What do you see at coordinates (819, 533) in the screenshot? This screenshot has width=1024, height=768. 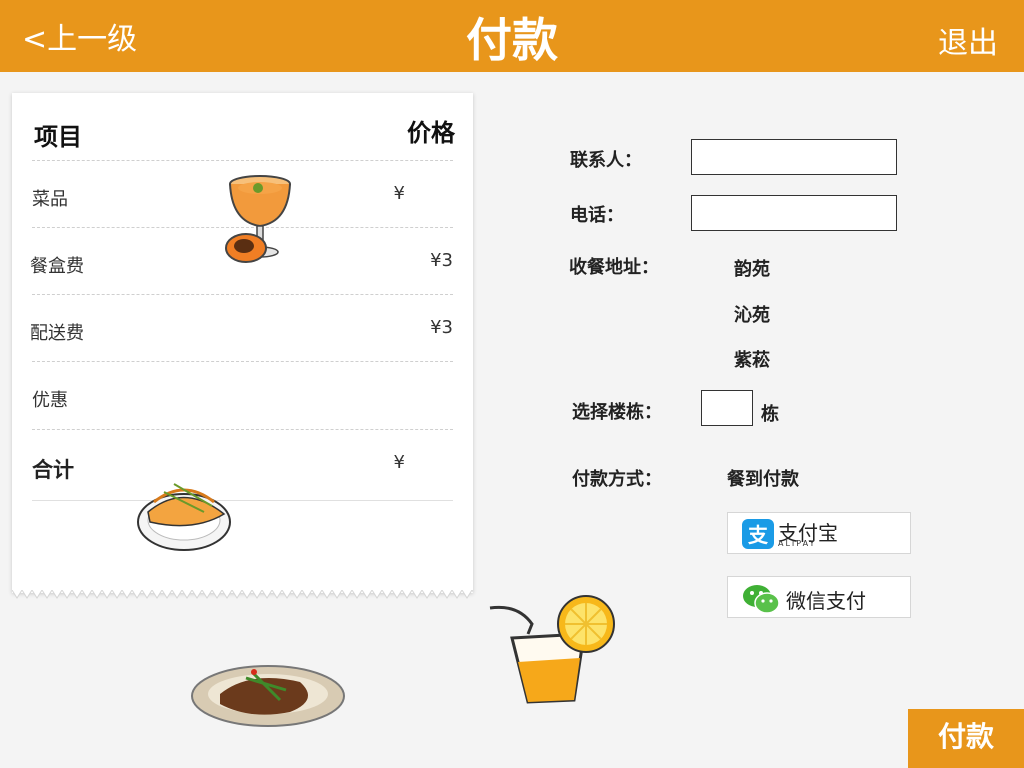 I see `alipay-option: 支 支付宝 ALIPAY` at bounding box center [819, 533].